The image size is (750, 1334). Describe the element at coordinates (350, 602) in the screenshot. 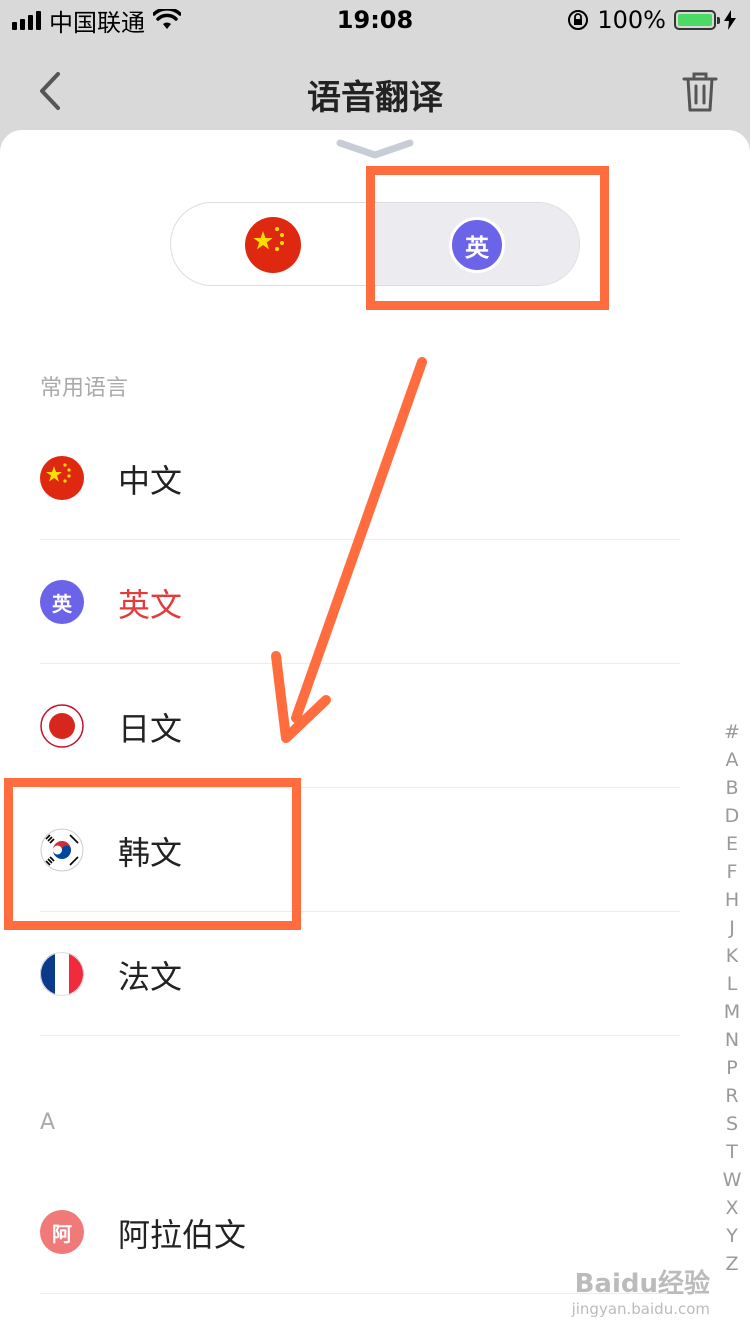

I see `list-item-english: 英 英文` at that location.